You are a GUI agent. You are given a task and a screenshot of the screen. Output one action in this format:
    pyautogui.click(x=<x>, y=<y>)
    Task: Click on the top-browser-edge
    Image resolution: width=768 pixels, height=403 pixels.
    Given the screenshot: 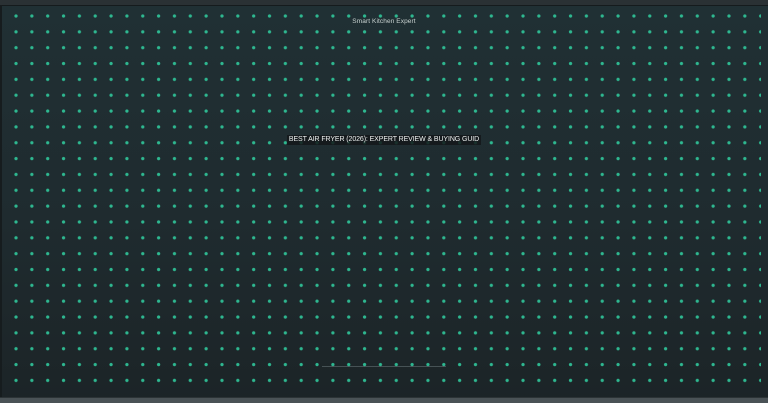 What is the action you would take?
    pyautogui.click(x=384, y=3)
    